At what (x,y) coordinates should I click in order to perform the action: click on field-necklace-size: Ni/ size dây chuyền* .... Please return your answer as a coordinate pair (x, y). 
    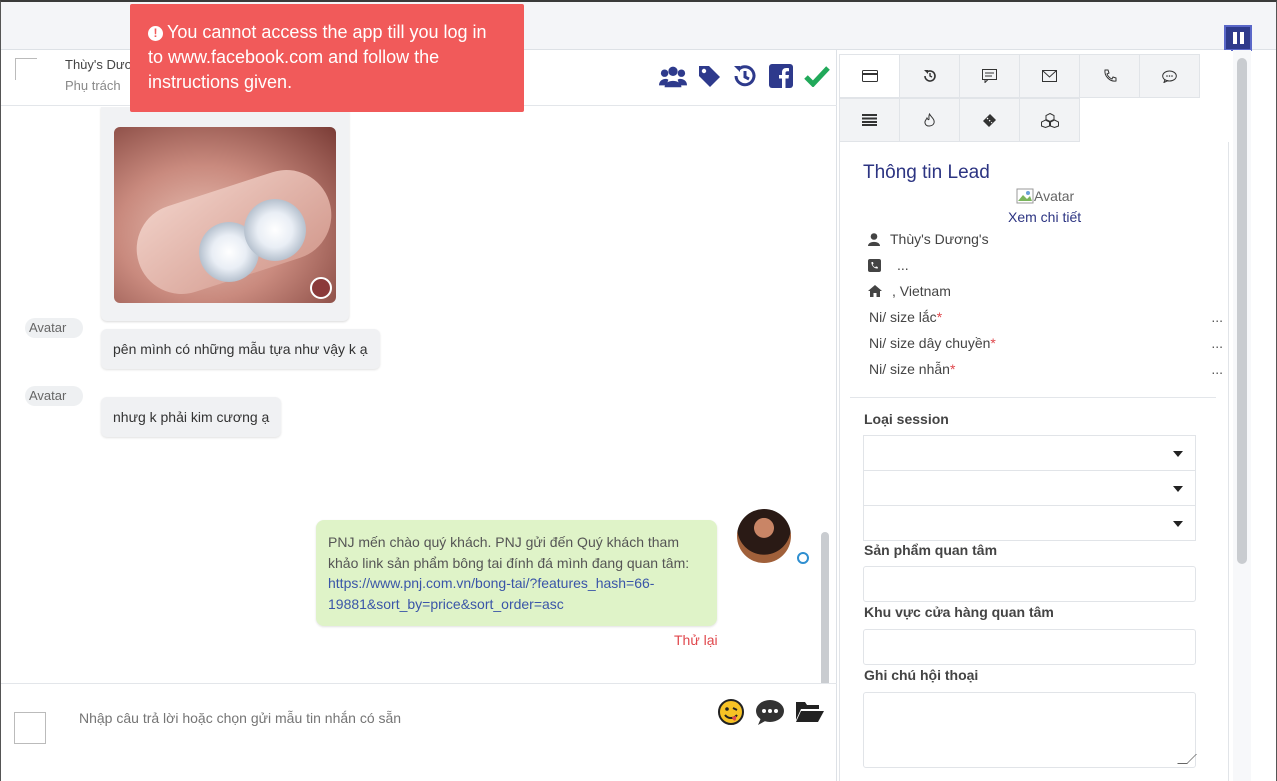
    Looking at the image, I should click on (1046, 343).